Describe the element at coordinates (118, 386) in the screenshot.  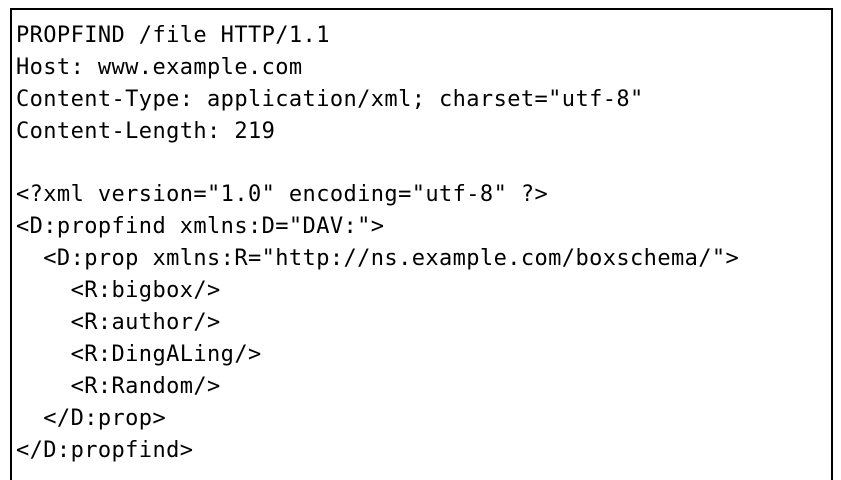
I see `random-element: <R:Random/>` at that location.